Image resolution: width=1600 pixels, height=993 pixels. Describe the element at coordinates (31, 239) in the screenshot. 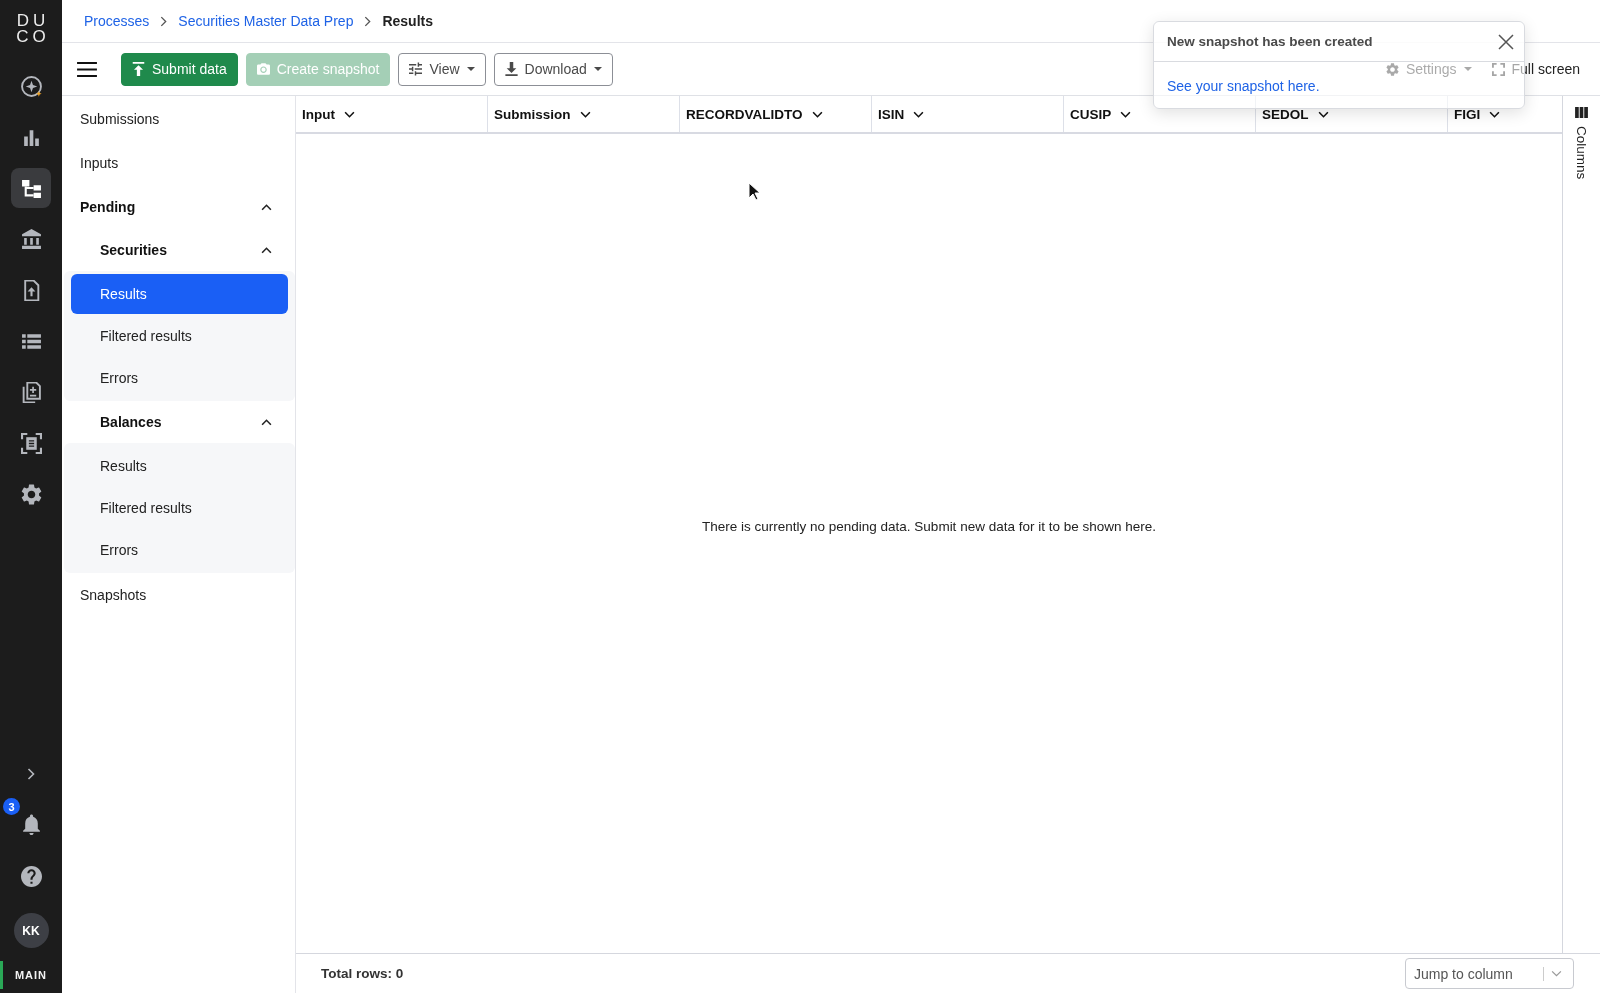

I see `bank-icon` at that location.